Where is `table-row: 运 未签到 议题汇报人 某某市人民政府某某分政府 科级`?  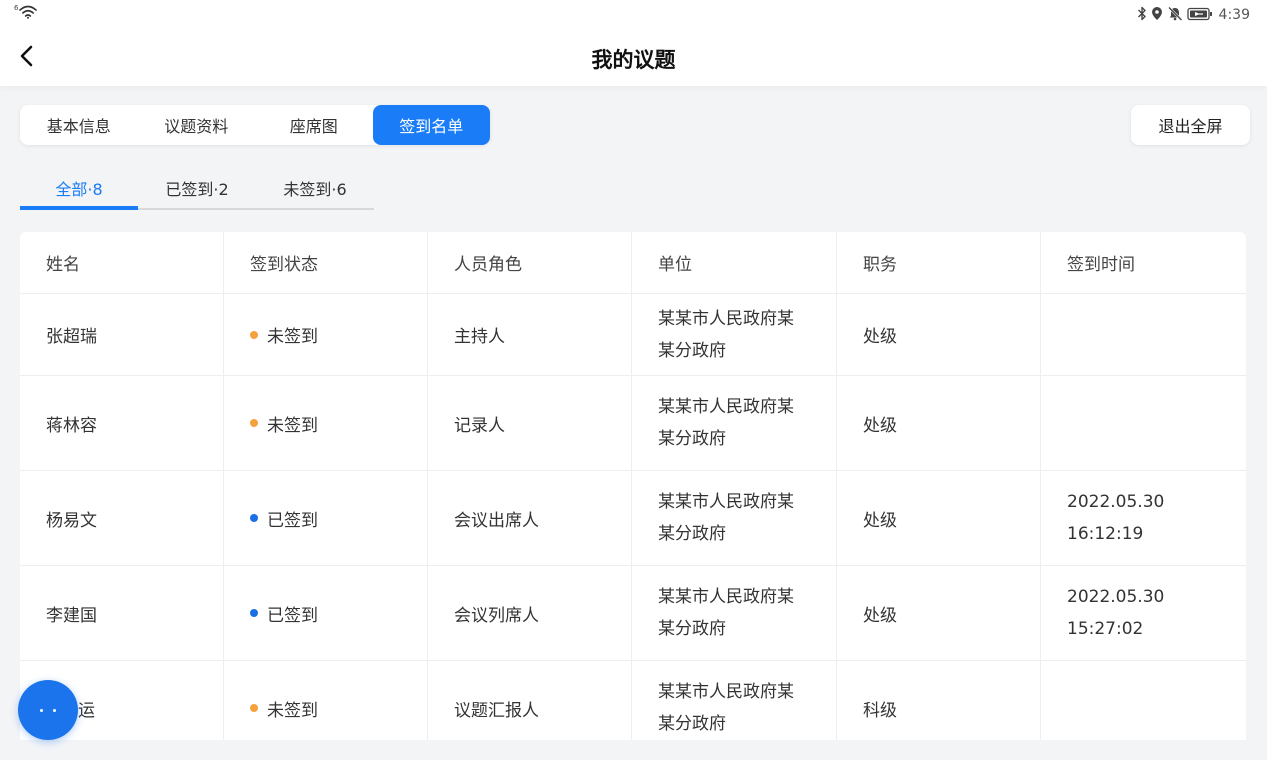 table-row: 运 未签到 议题汇报人 某某市人民政府某某分政府 科级 is located at coordinates (633, 700).